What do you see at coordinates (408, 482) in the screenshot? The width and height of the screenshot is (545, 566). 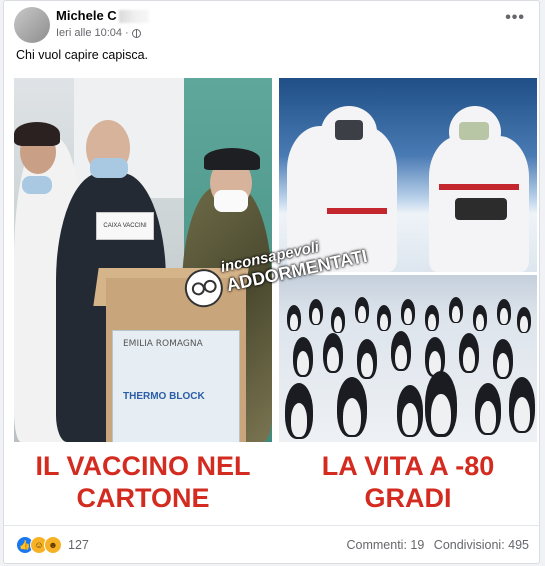 I see `caption-right: LA VITA A -80 GRADI` at bounding box center [408, 482].